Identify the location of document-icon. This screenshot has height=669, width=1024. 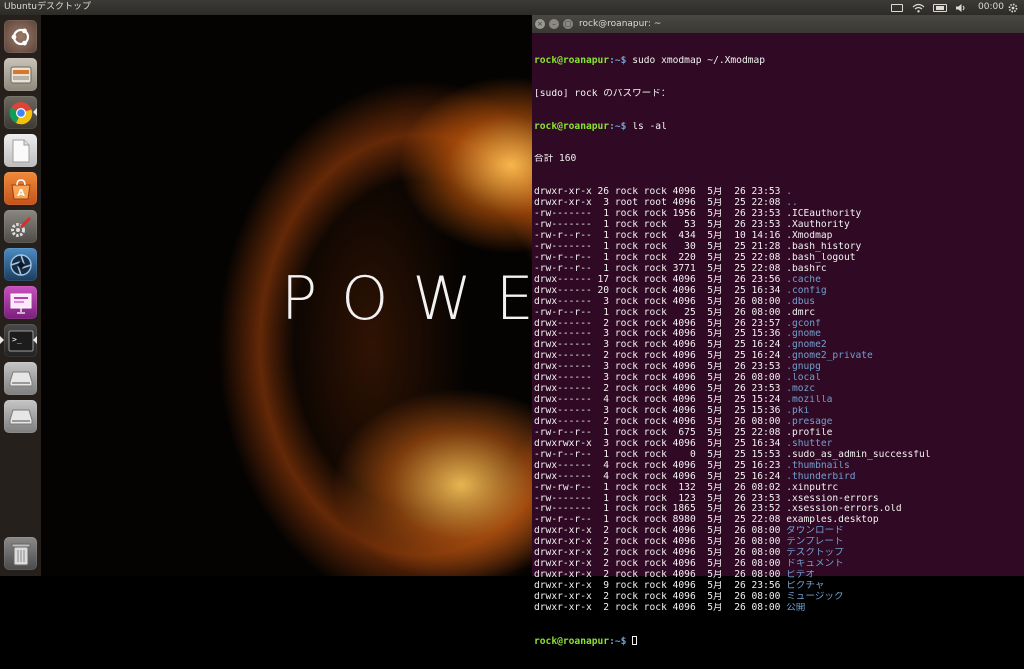
(20, 150).